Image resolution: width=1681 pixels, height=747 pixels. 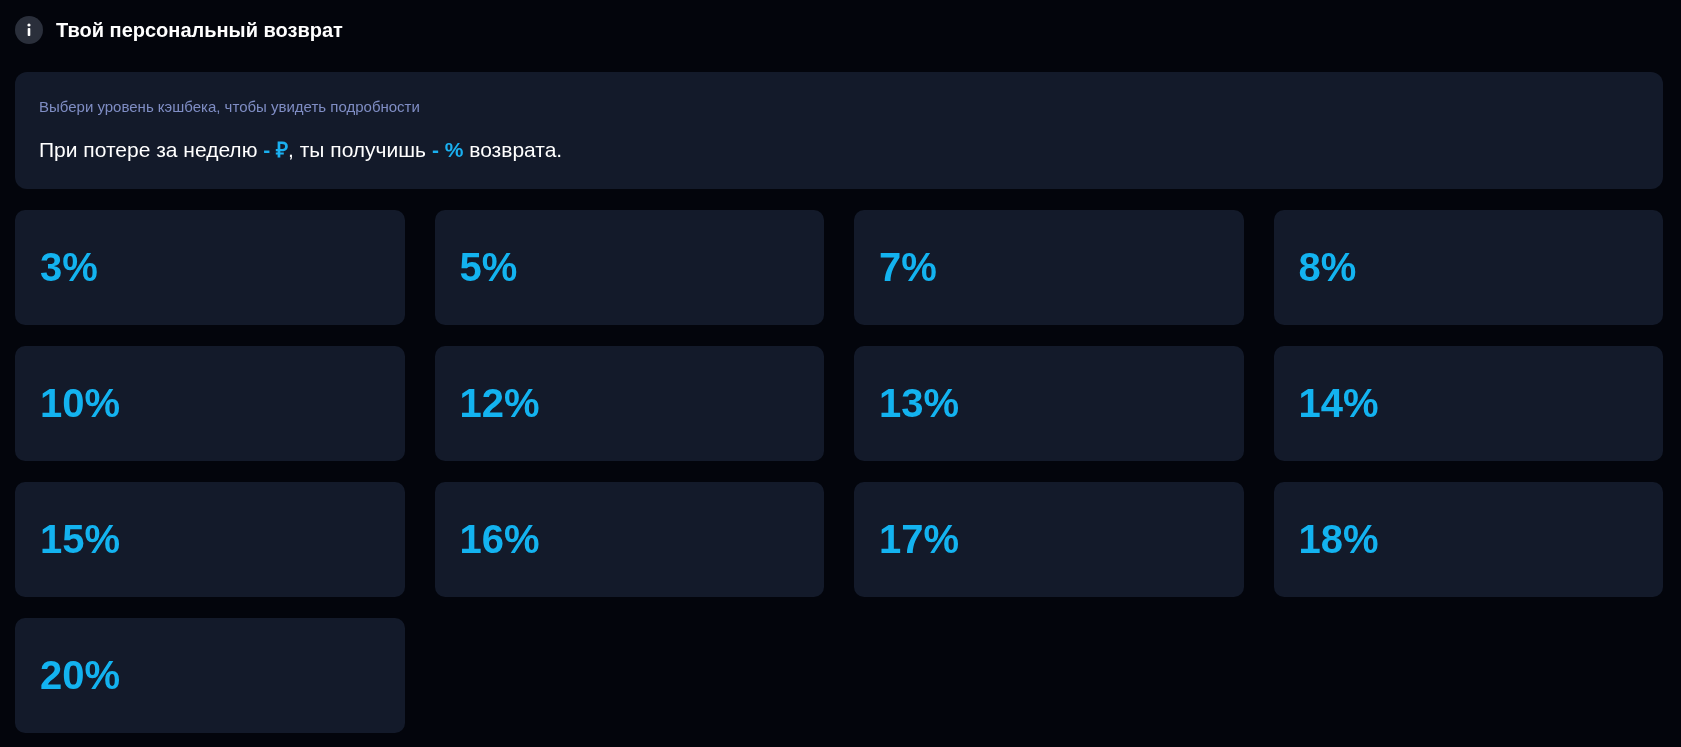 I want to click on info-icon, so click(x=29, y=30).